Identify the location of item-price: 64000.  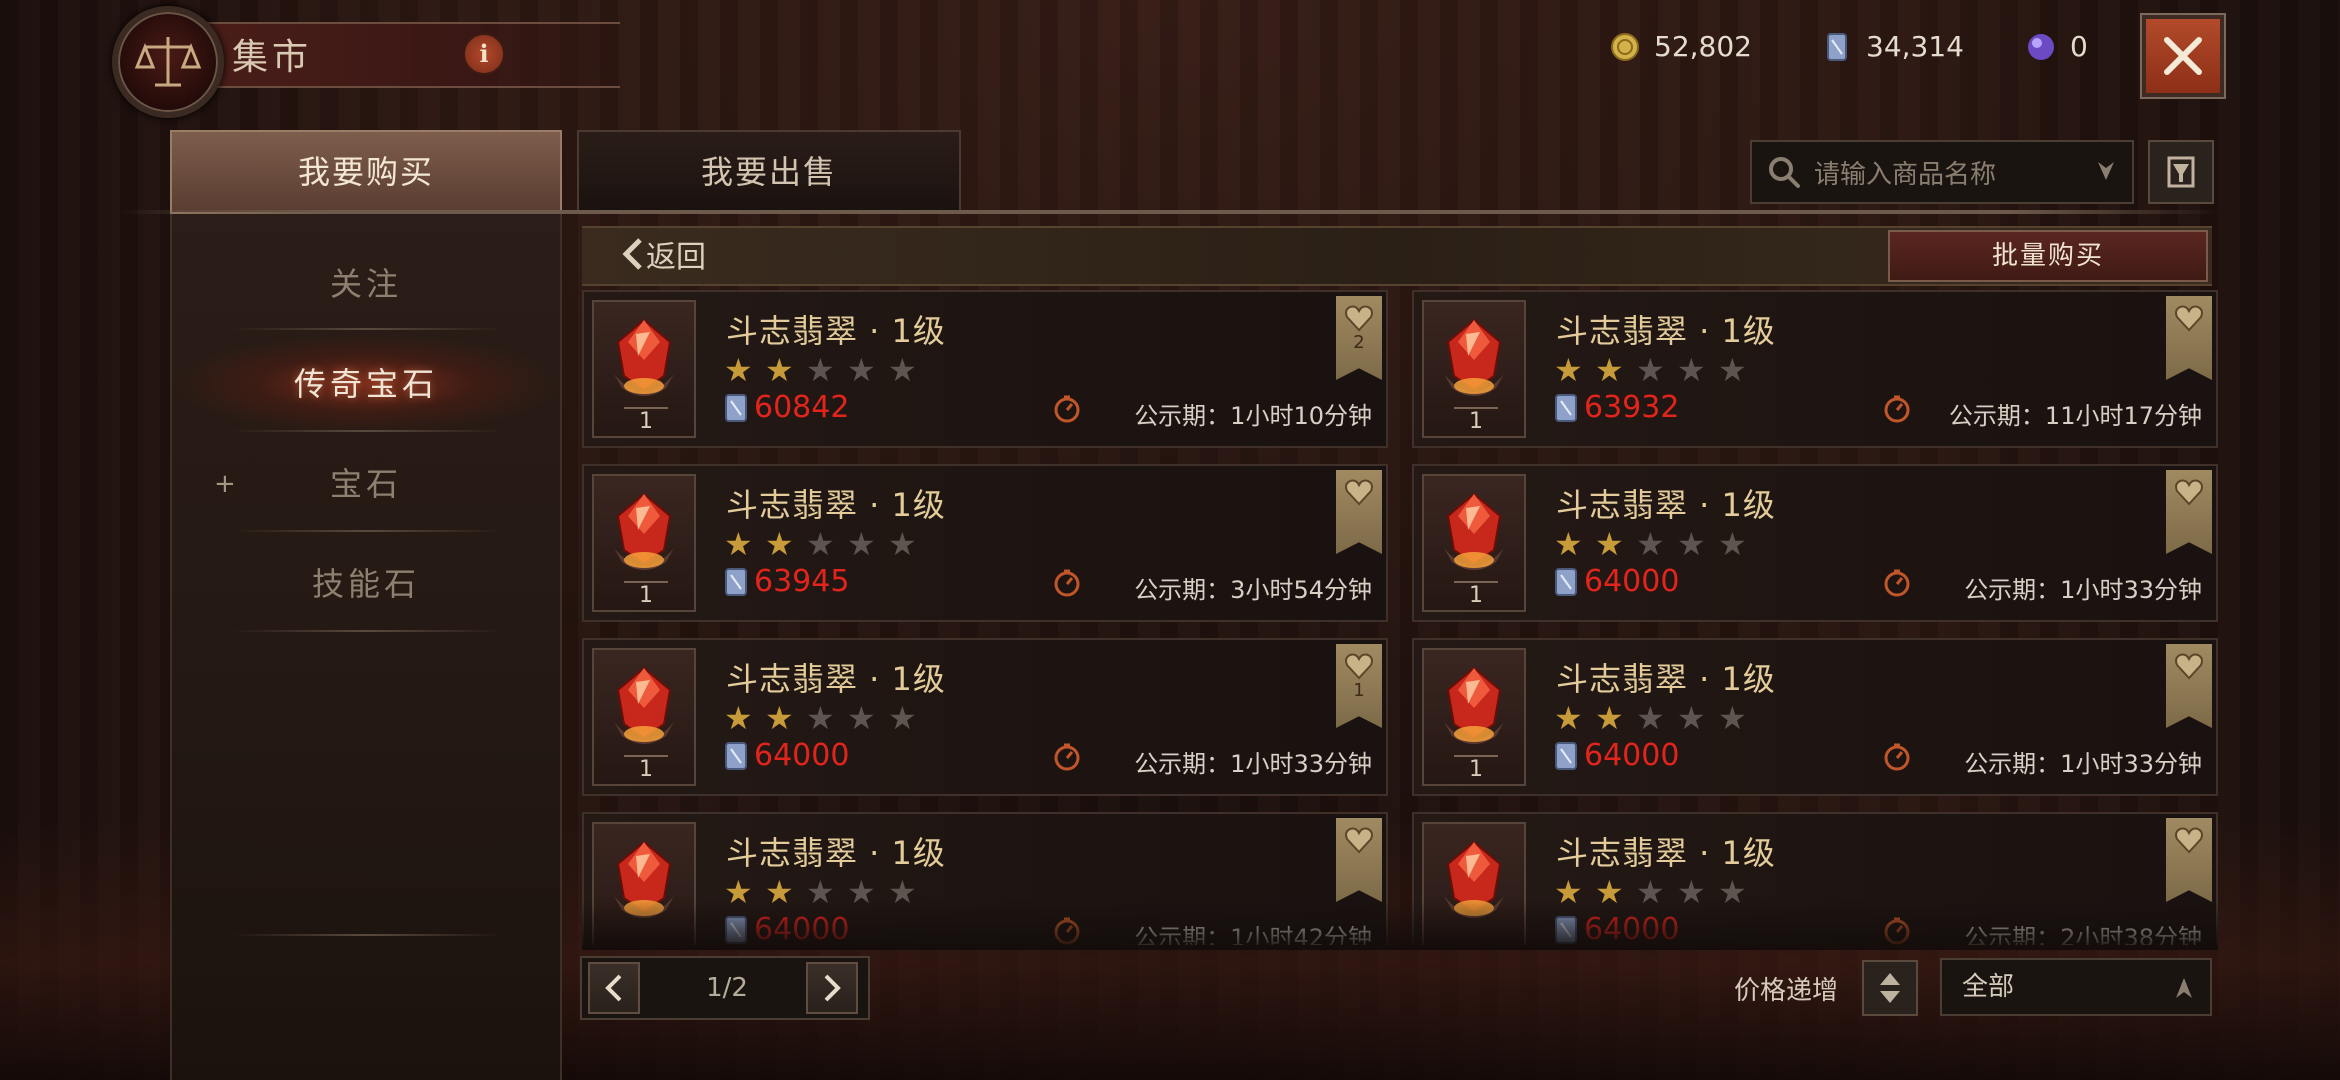
(786, 755).